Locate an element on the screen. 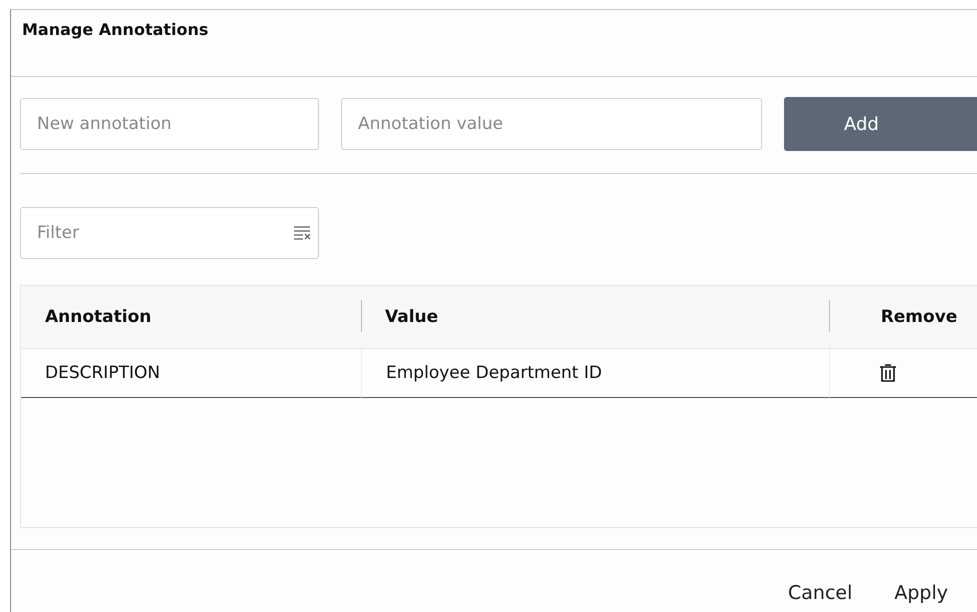  table-cell: Employee Department ID is located at coordinates (595, 373).